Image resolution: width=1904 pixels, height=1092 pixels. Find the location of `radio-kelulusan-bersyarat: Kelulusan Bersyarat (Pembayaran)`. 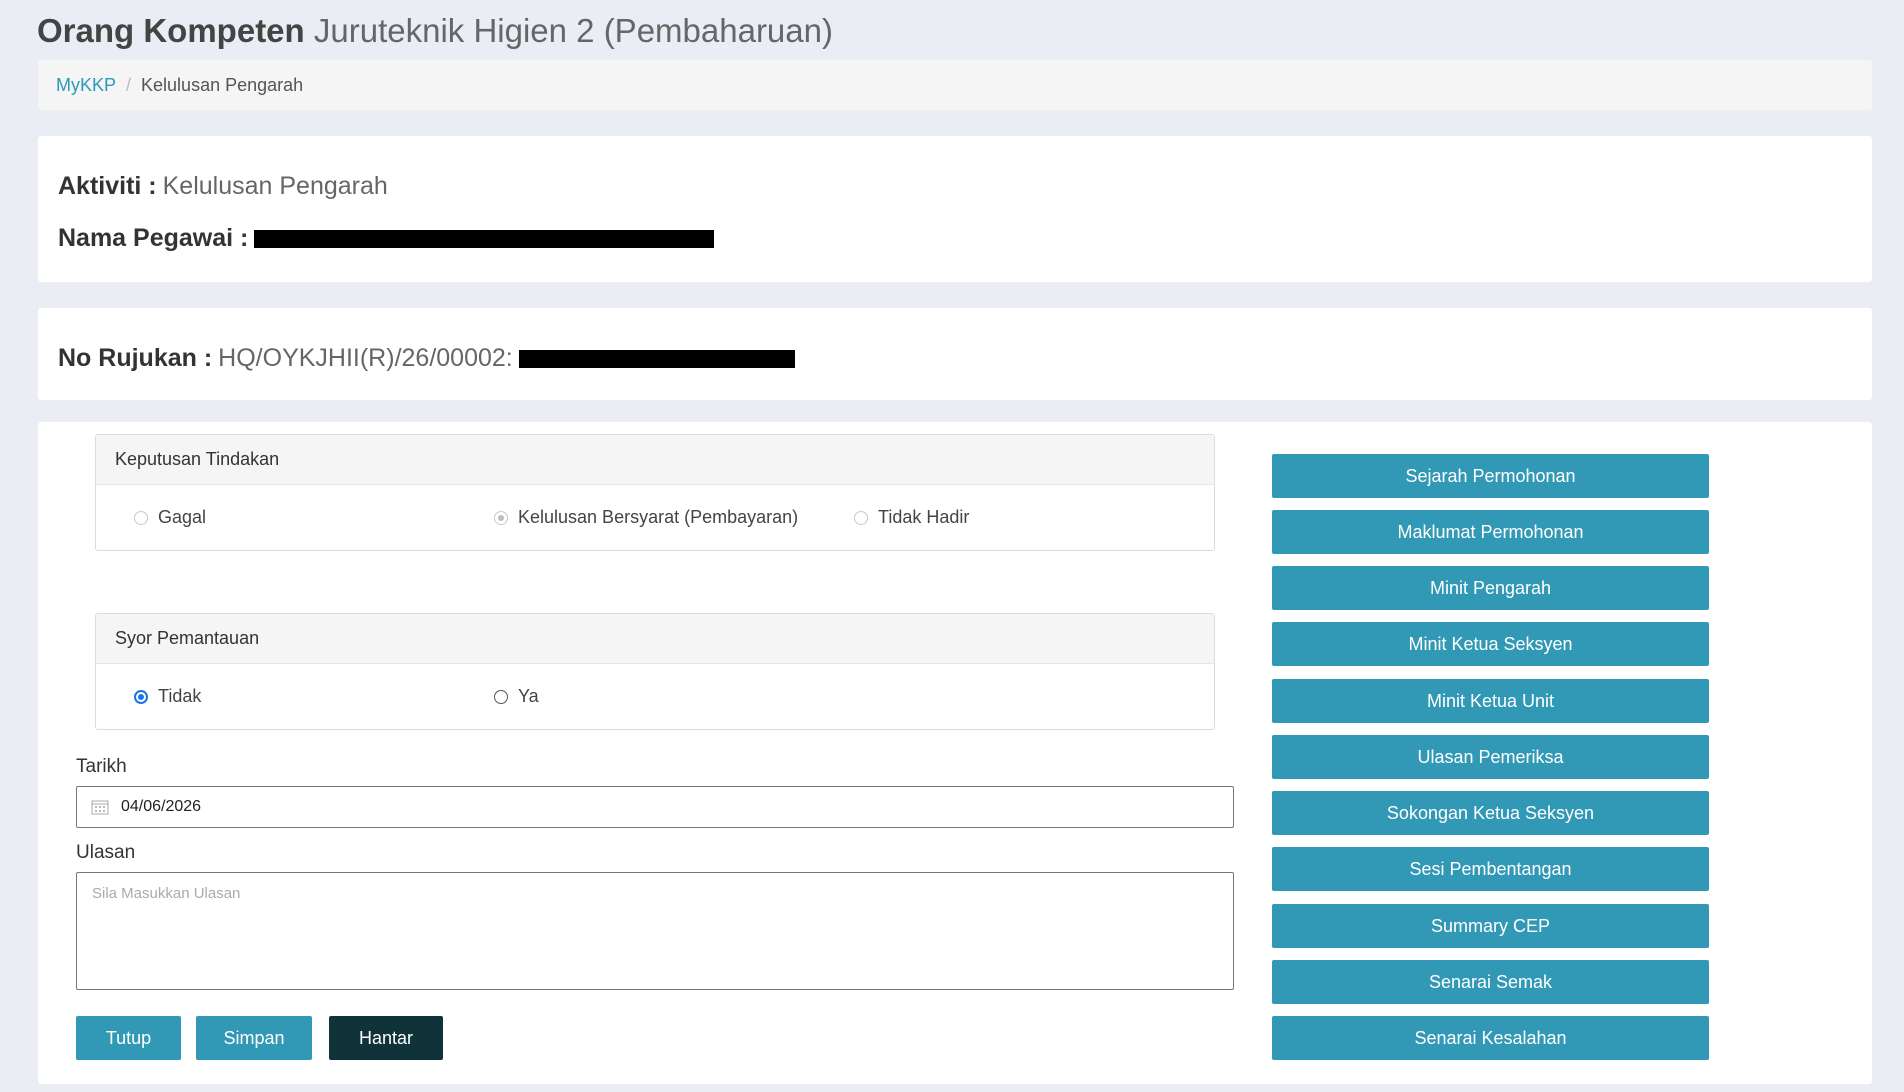

radio-kelulusan-bersyarat: Kelulusan Bersyarat (Pembayaran) is located at coordinates (646, 517).